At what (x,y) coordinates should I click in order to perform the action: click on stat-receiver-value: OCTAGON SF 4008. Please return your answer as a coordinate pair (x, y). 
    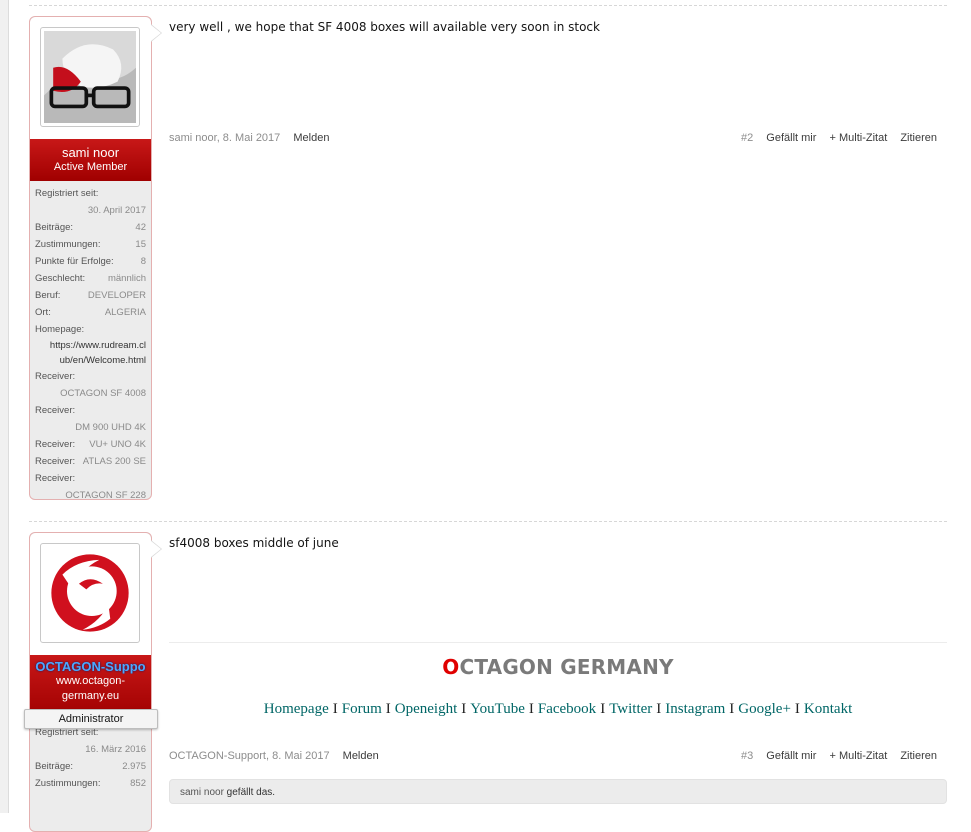
    Looking at the image, I should click on (103, 393).